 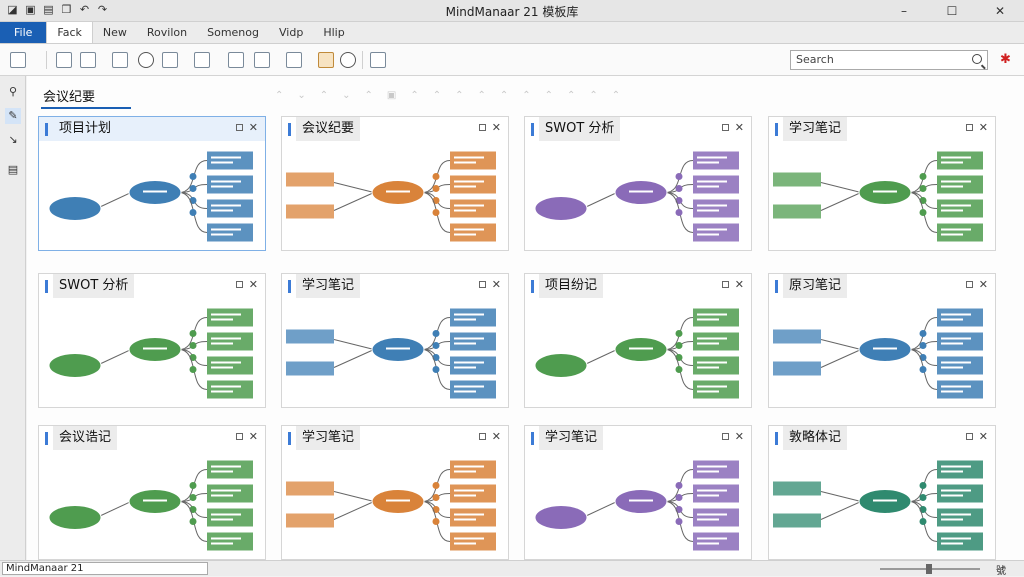 What do you see at coordinates (88, 60) in the screenshot?
I see `insert-subtopic-icon` at bounding box center [88, 60].